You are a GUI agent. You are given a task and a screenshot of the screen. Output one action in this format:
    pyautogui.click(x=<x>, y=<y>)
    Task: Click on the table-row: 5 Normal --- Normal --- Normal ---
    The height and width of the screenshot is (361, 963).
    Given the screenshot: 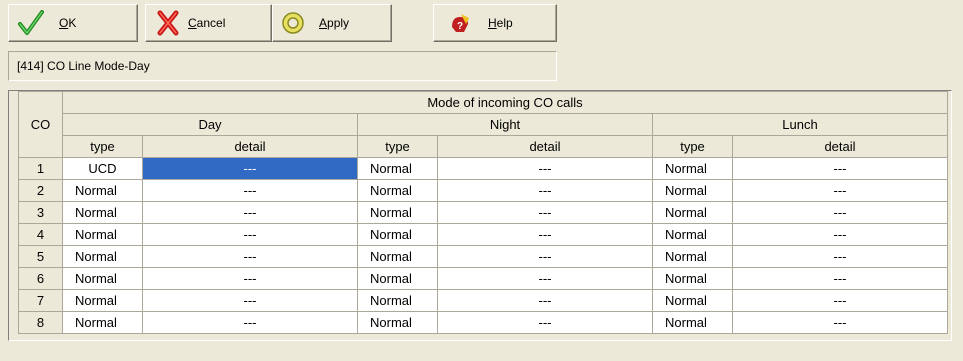 What is the action you would take?
    pyautogui.click(x=483, y=256)
    